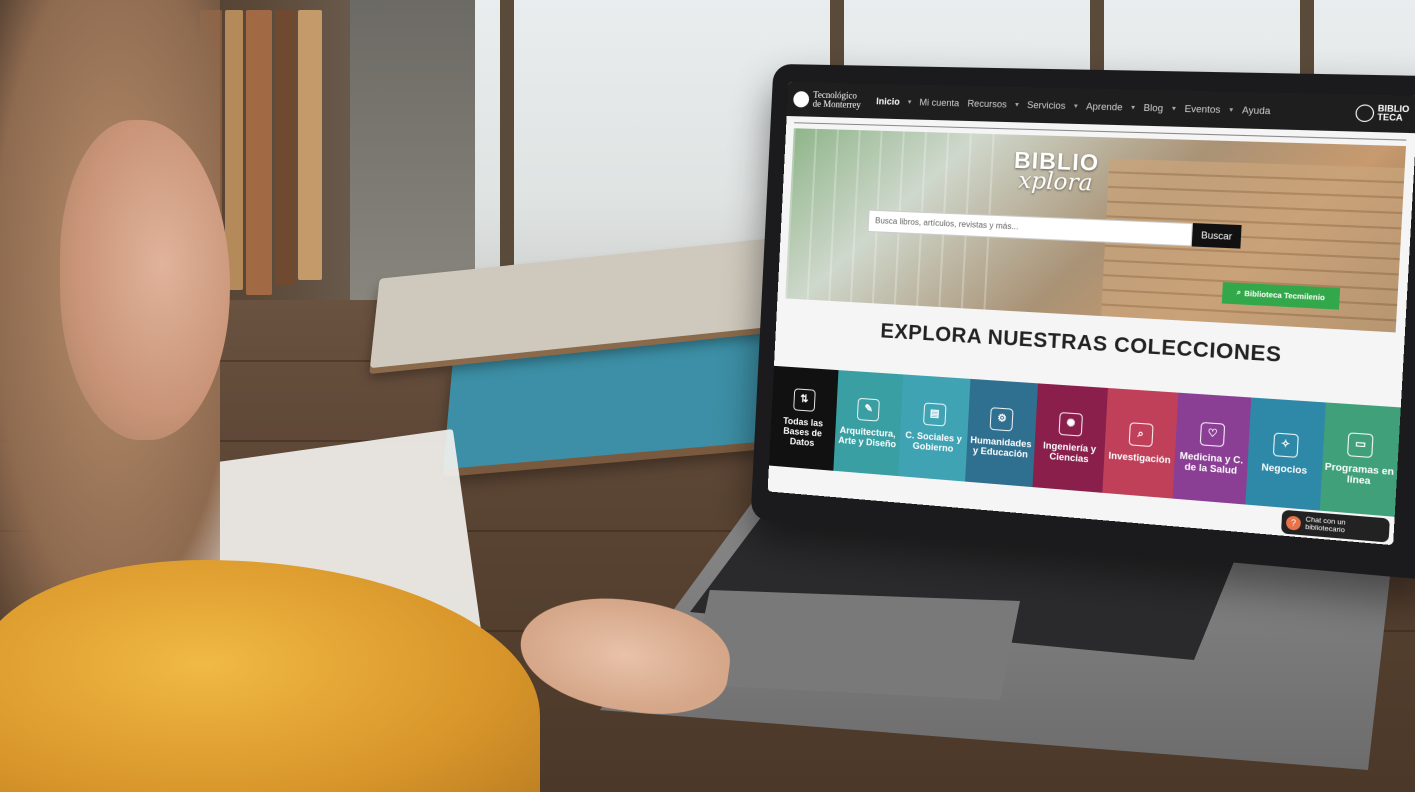 The image size is (1415, 792). What do you see at coordinates (1253, 245) in the screenshot?
I see `hero-stairs` at bounding box center [1253, 245].